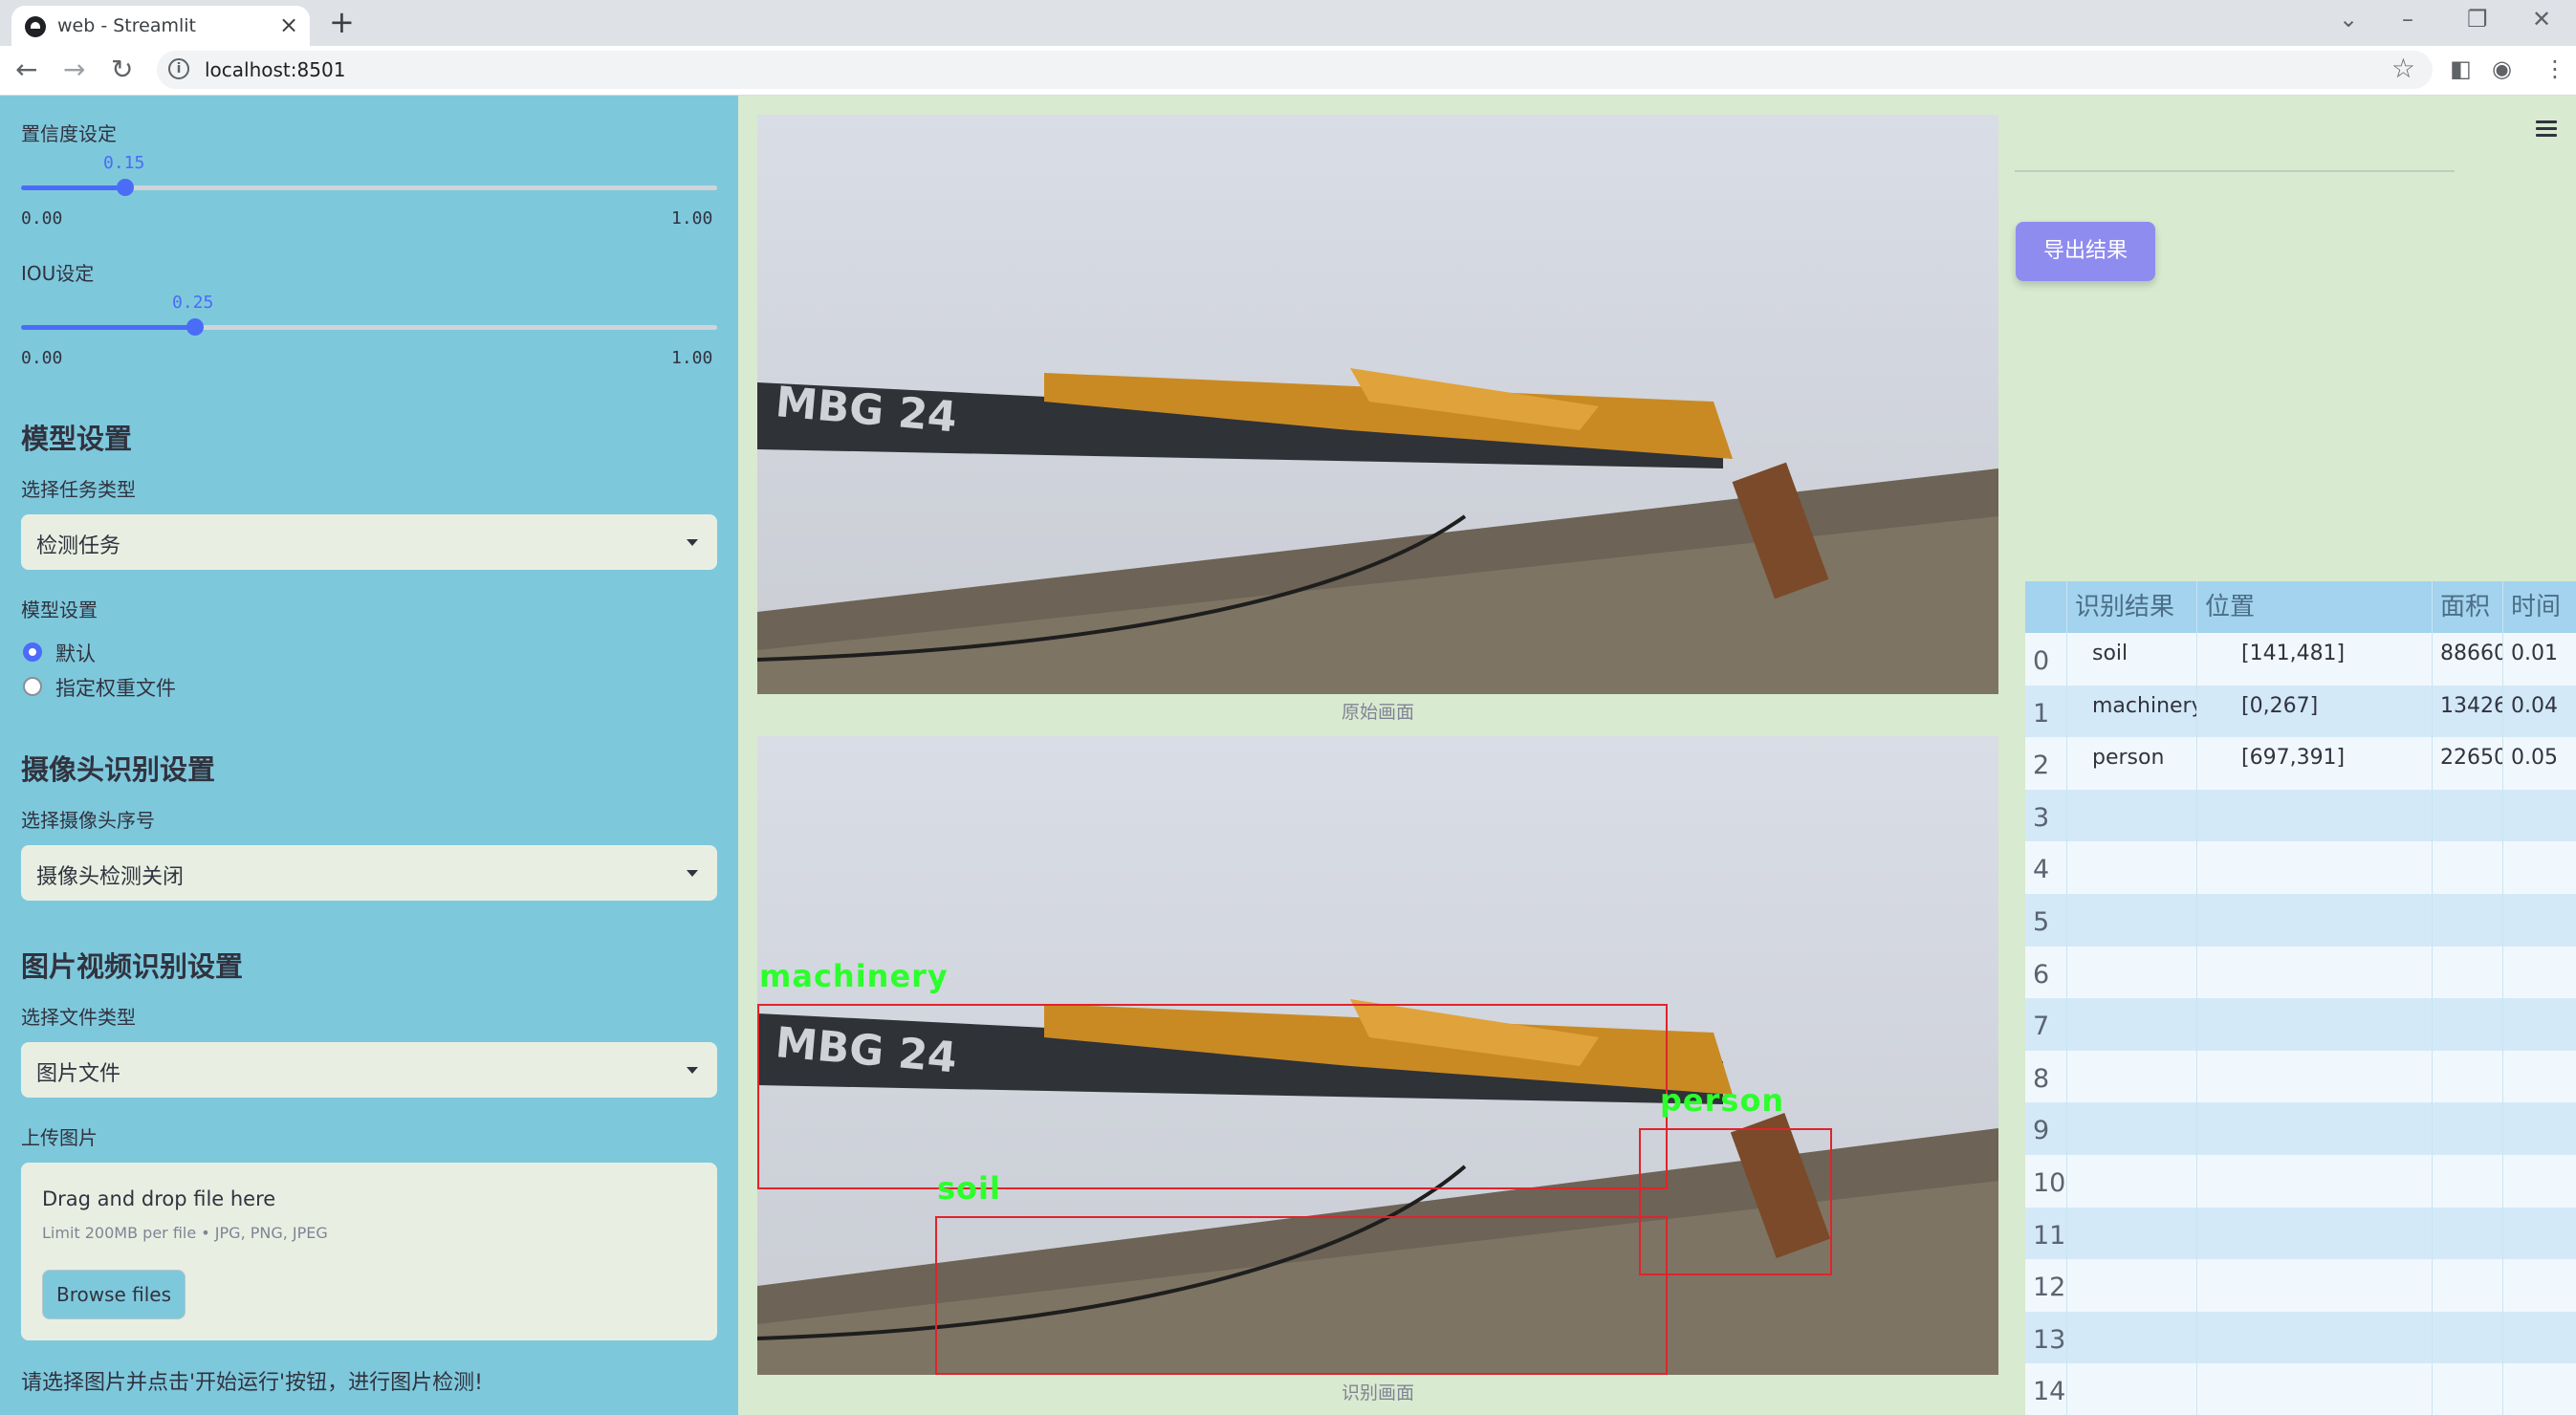 This screenshot has width=2576, height=1415. What do you see at coordinates (2539, 607) in the screenshot?
I see `header-time: 时间` at bounding box center [2539, 607].